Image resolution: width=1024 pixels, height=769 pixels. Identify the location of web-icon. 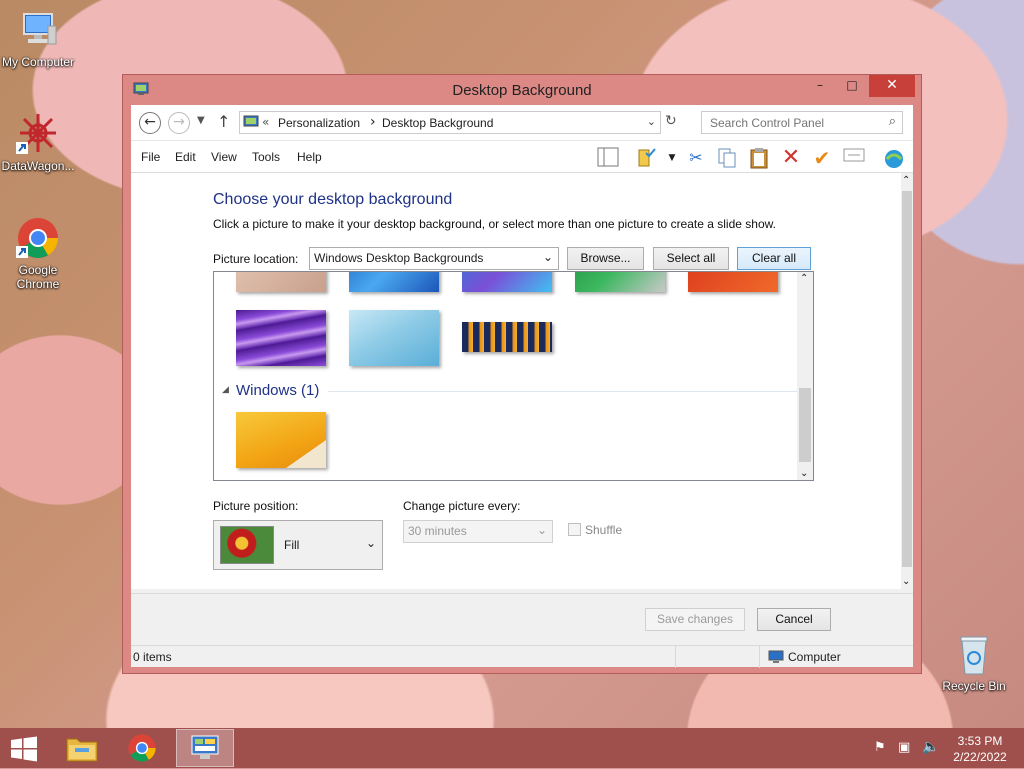
(894, 158).